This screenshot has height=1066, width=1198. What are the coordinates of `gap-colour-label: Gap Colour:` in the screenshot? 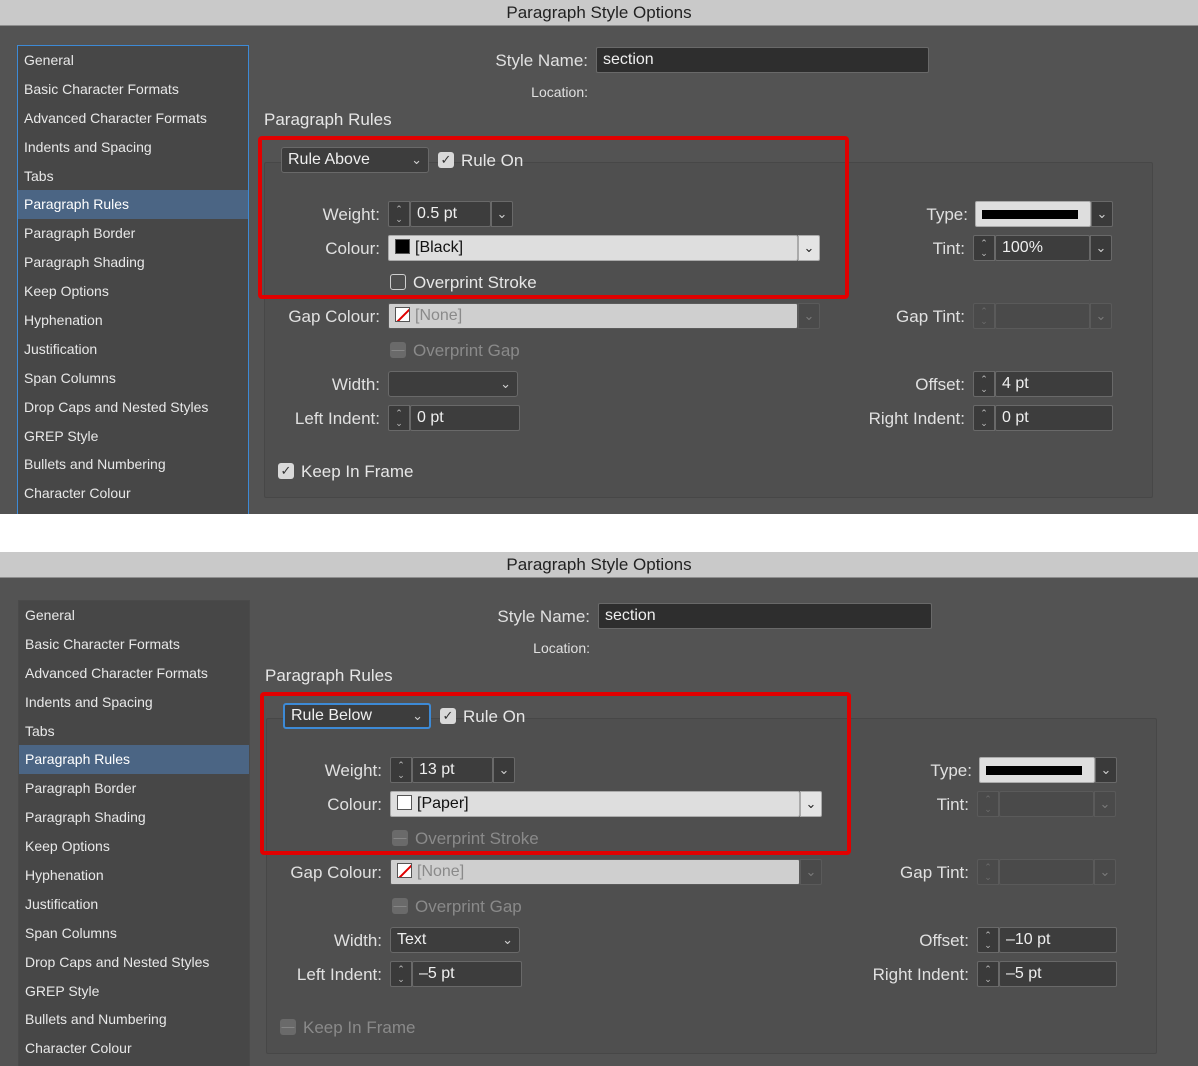 It's located at (334, 316).